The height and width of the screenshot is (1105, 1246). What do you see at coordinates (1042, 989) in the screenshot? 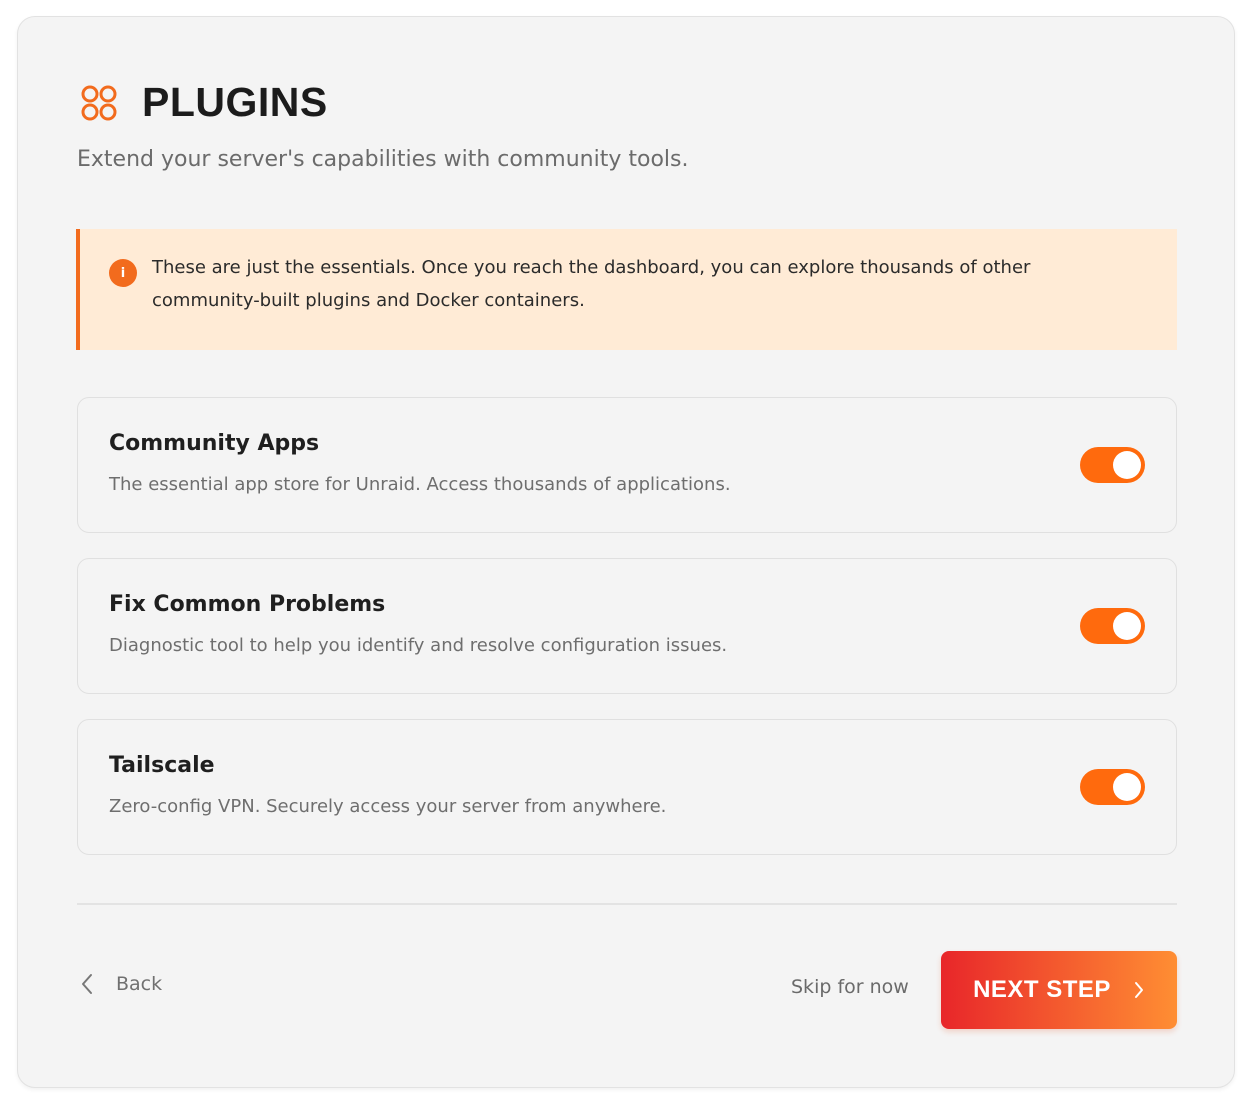
I see `next-step-label: NEXT STEP` at bounding box center [1042, 989].